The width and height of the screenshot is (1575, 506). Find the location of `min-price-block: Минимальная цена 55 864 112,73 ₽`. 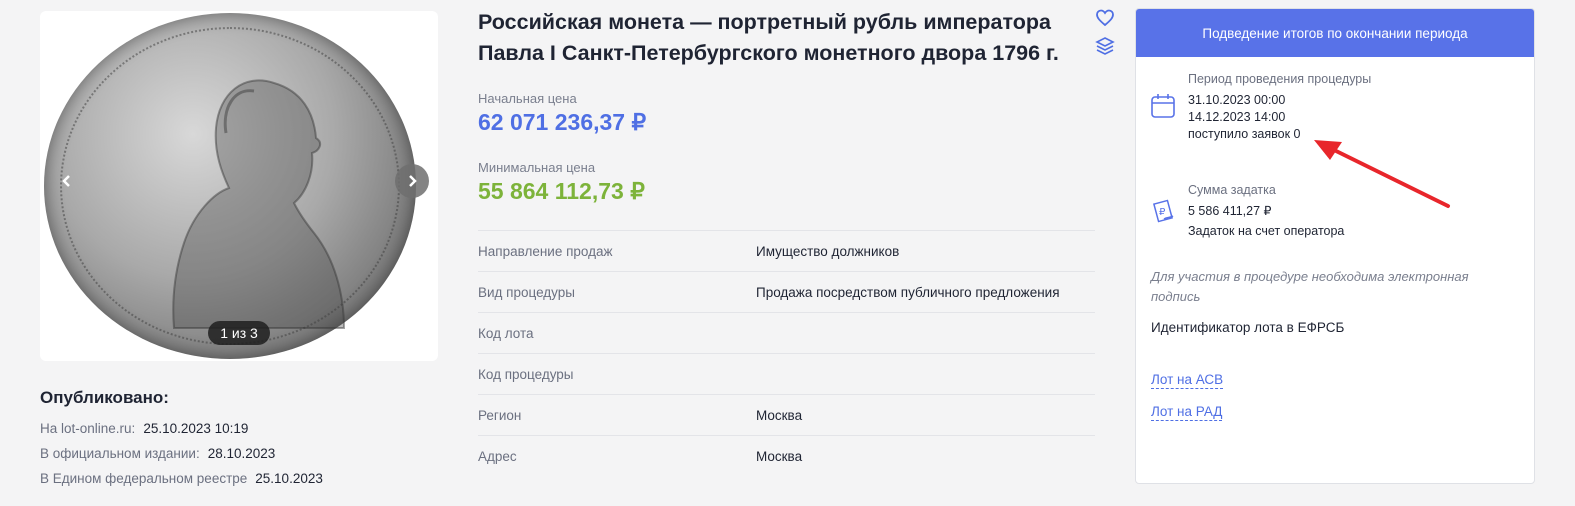

min-price-block: Минимальная цена 55 864 112,73 ₽ is located at coordinates (561, 182).